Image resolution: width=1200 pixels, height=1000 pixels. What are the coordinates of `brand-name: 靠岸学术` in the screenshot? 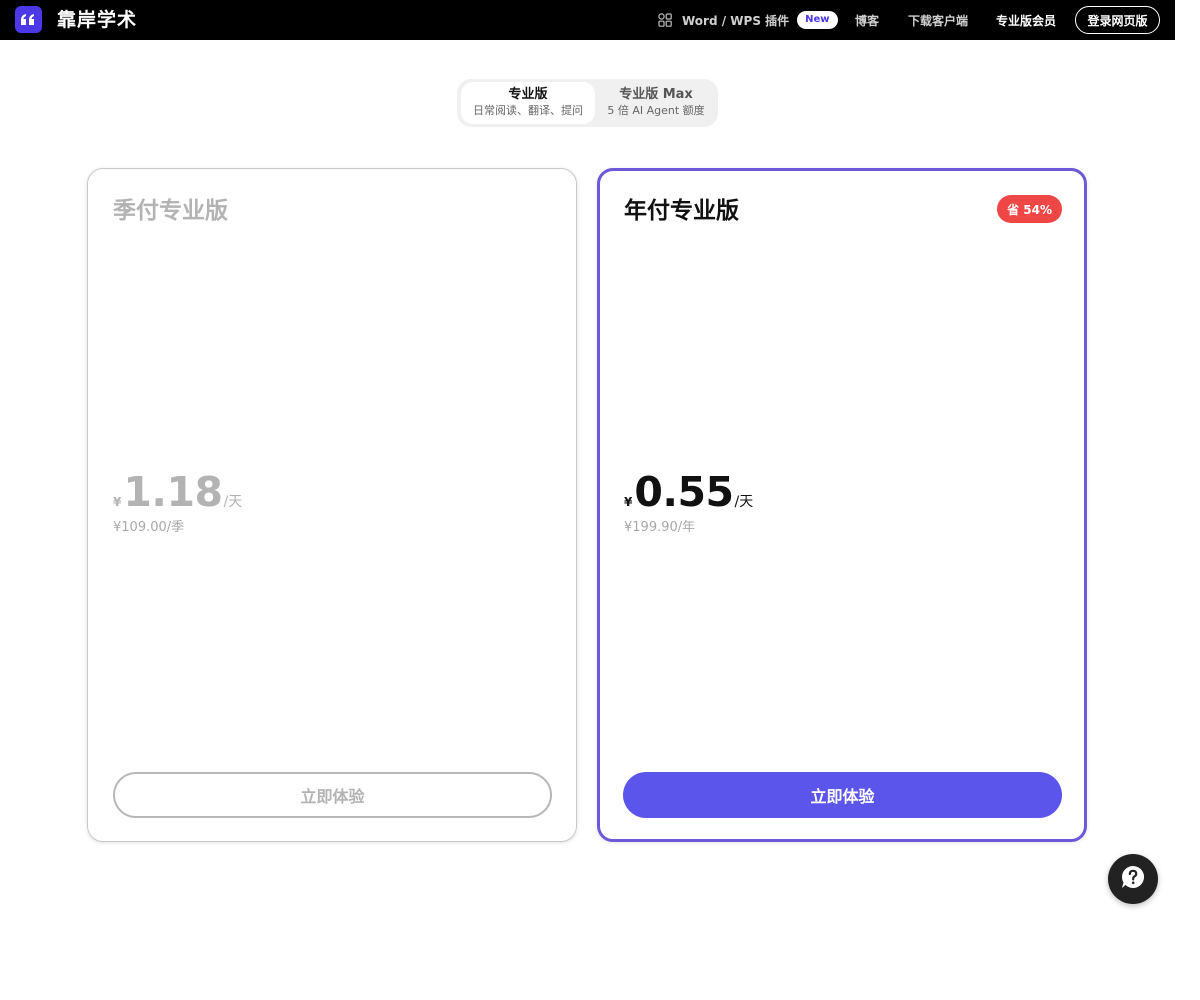 It's located at (97, 20).